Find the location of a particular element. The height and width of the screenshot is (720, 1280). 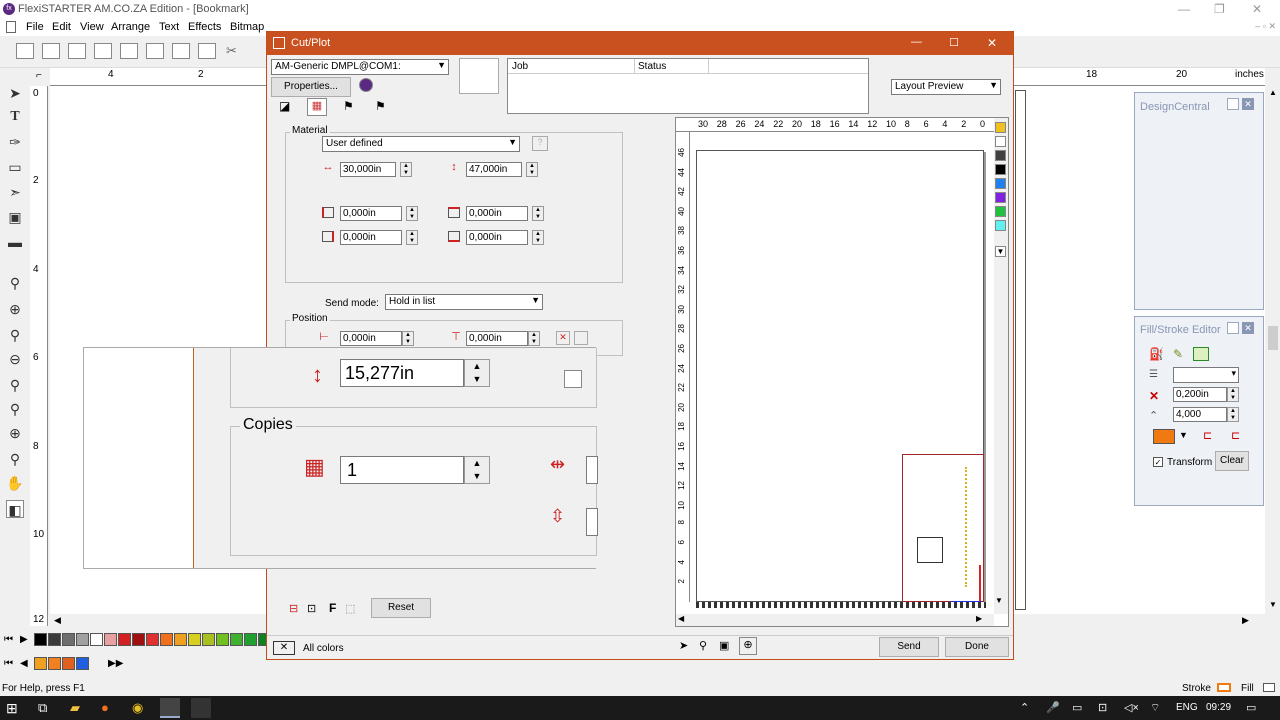

rectangle-tool-icon: ▭ is located at coordinates (15, 167).